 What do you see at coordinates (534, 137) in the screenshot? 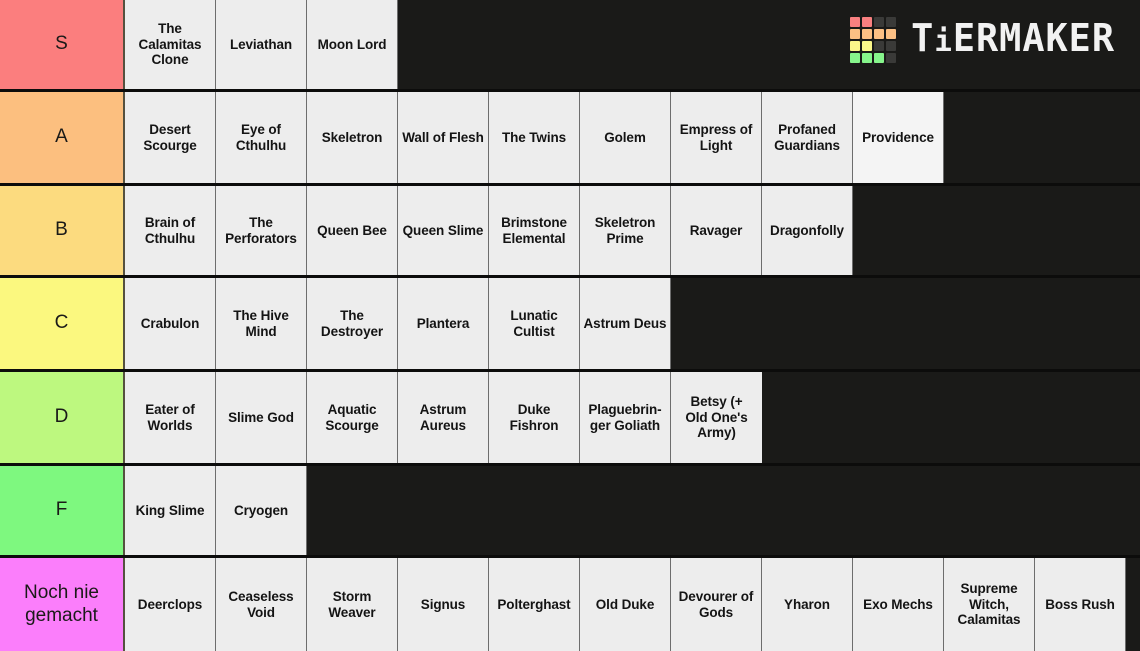
I see `tier-item: The Twins` at bounding box center [534, 137].